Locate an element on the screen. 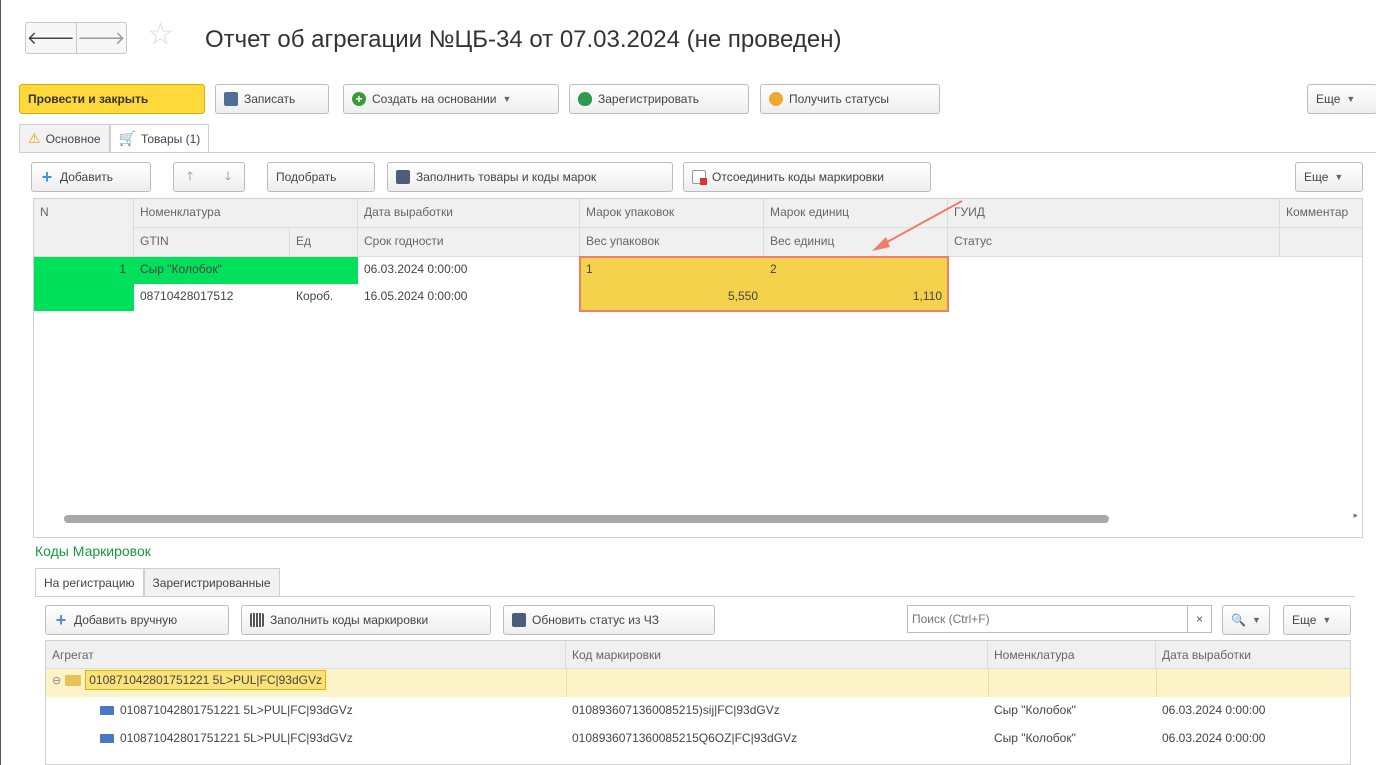 Image resolution: width=1376 pixels, height=765 pixels. search-button: 🔍 ▼ is located at coordinates (1246, 620).